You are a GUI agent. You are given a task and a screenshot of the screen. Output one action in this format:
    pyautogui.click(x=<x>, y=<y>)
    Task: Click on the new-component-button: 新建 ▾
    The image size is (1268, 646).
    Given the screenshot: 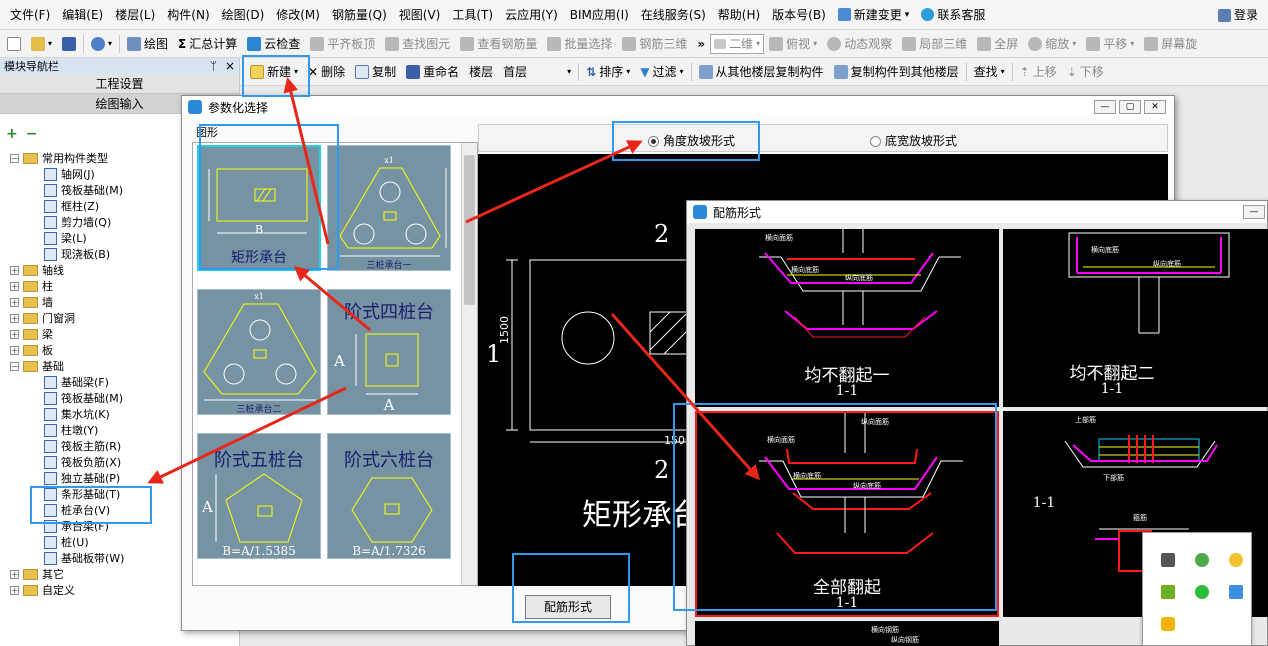 What is the action you would take?
    pyautogui.click(x=271, y=72)
    